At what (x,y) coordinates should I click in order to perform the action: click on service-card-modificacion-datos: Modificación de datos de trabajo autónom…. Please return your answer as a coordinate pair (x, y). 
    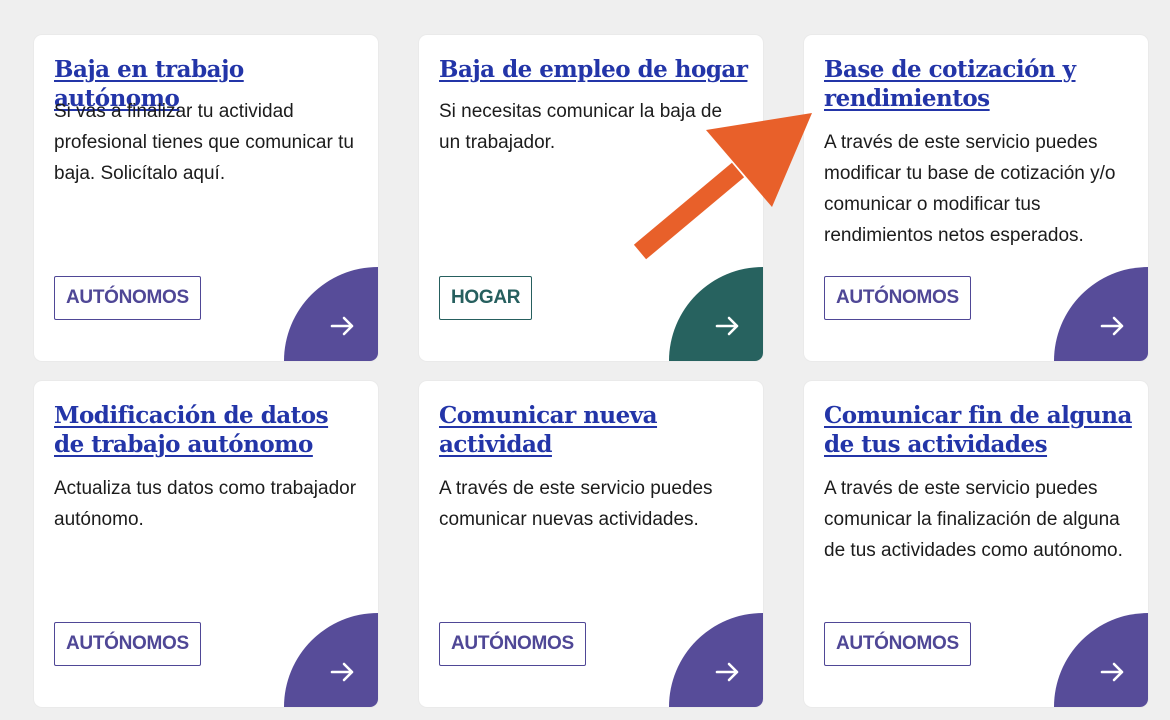
    Looking at the image, I should click on (206, 544).